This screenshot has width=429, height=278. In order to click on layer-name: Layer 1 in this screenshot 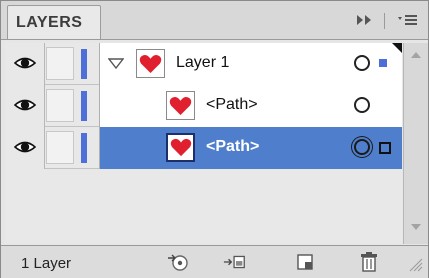, I will do `click(203, 62)`.